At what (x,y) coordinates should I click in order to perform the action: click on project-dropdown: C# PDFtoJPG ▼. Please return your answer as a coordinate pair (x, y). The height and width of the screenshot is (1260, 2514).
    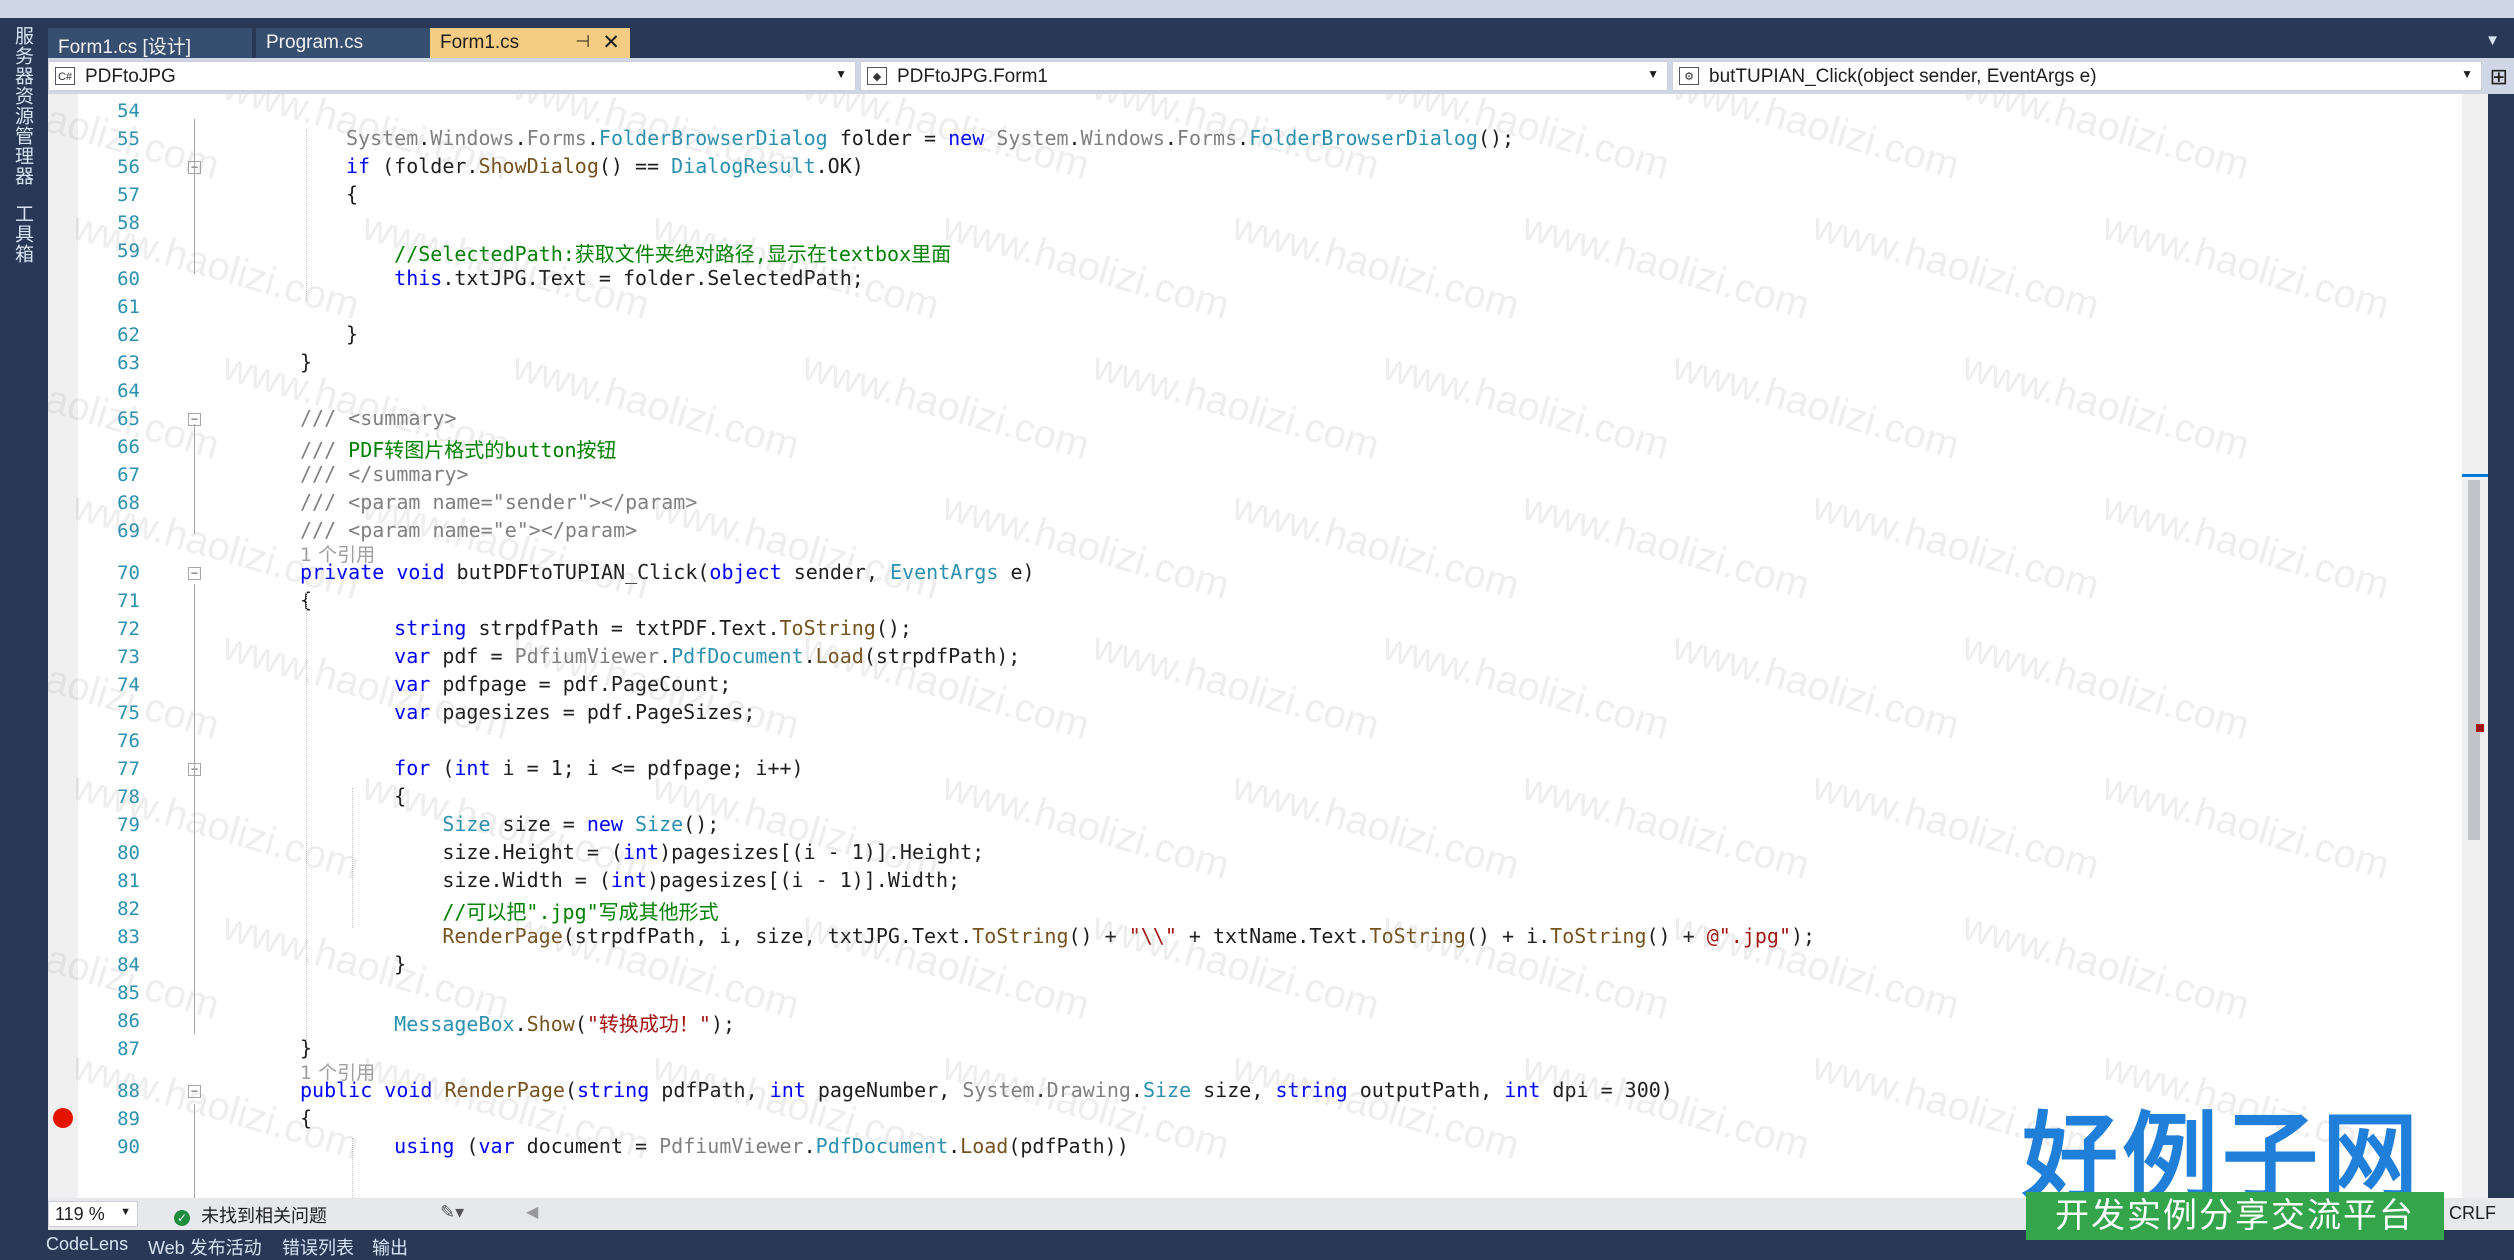
    Looking at the image, I should click on (452, 76).